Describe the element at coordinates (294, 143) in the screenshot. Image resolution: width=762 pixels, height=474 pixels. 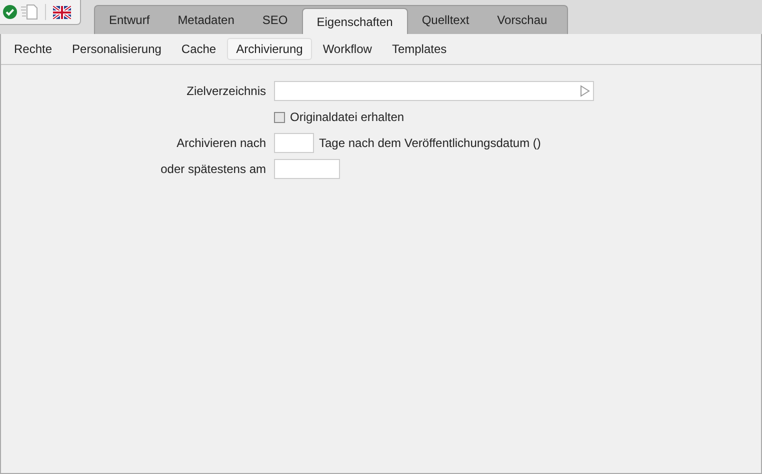
I see `days-field` at that location.